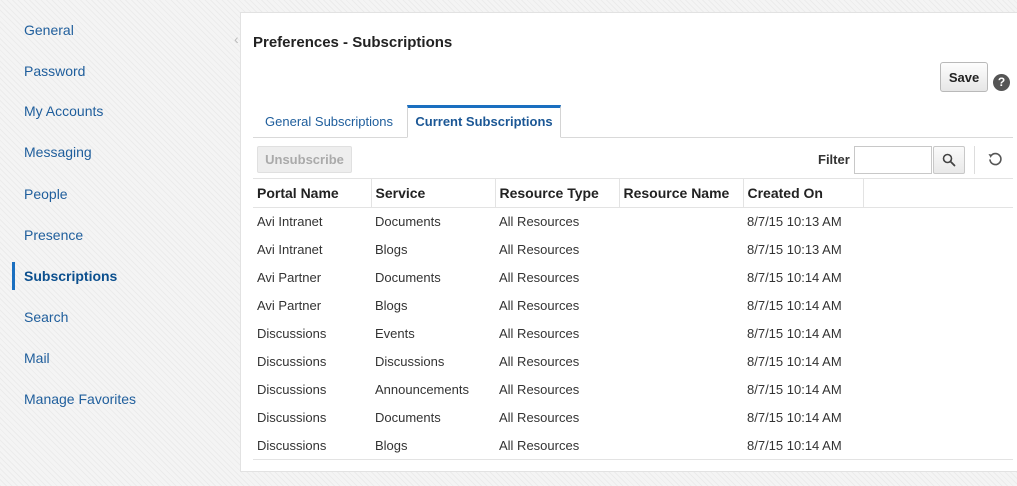 Image resolution: width=1017 pixels, height=486 pixels. What do you see at coordinates (410, 361) in the screenshot?
I see `cell-service: Discussions` at bounding box center [410, 361].